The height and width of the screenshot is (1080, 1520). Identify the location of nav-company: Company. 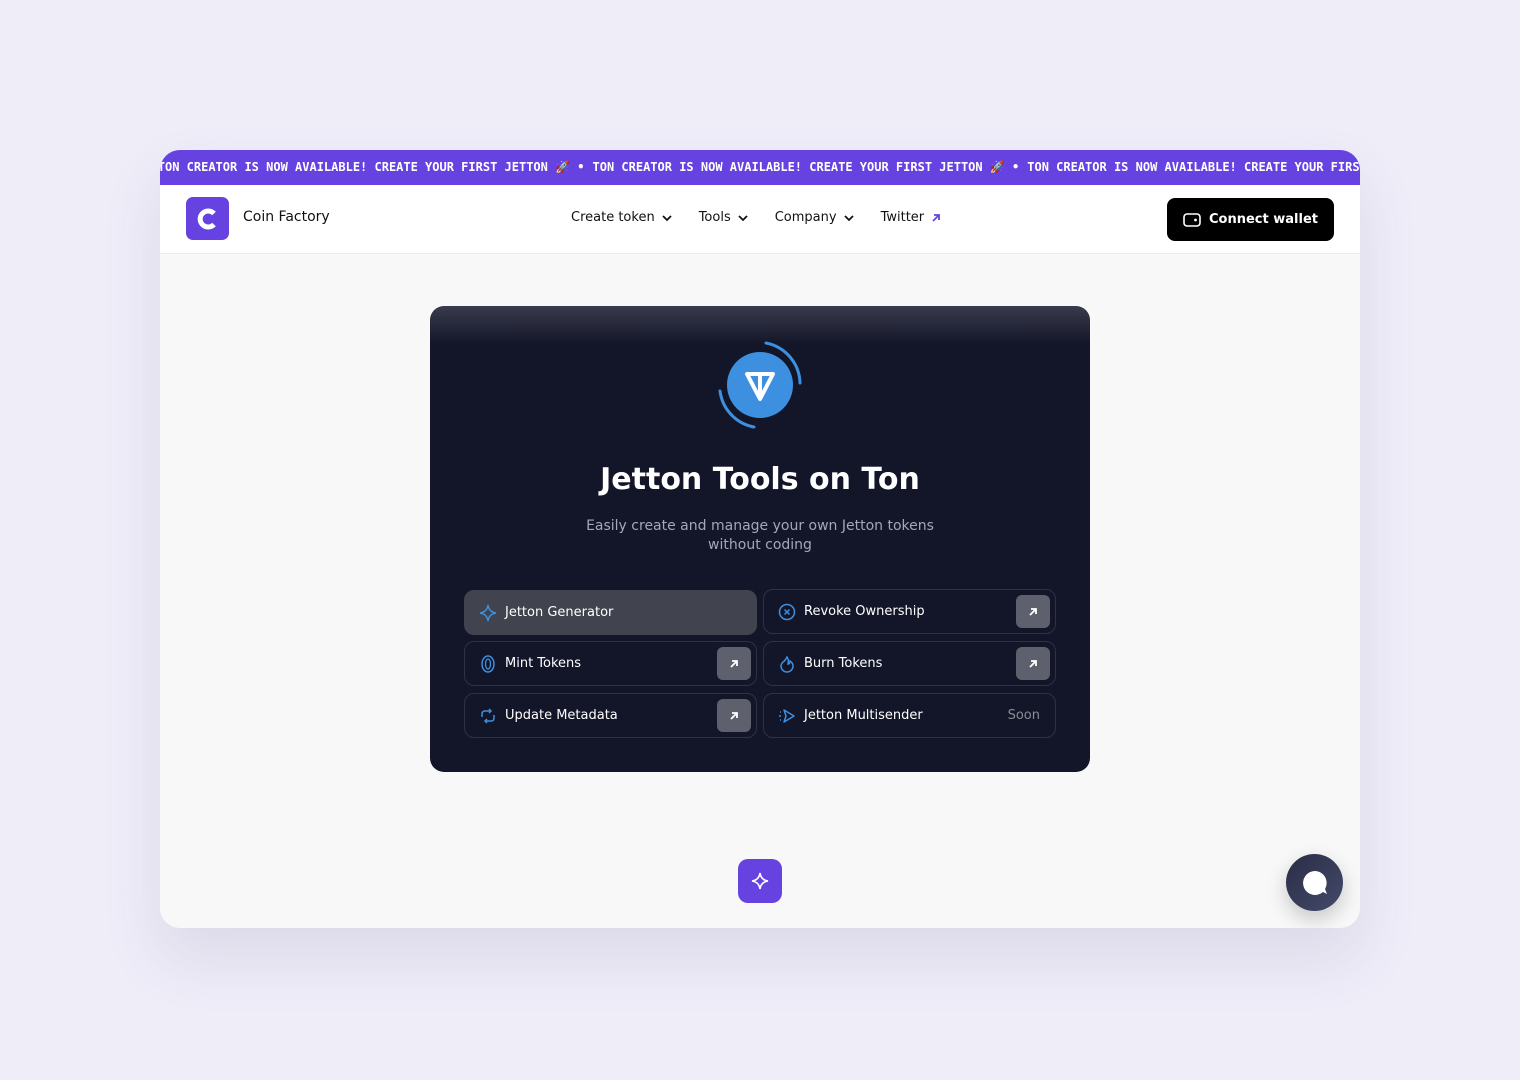
(815, 217).